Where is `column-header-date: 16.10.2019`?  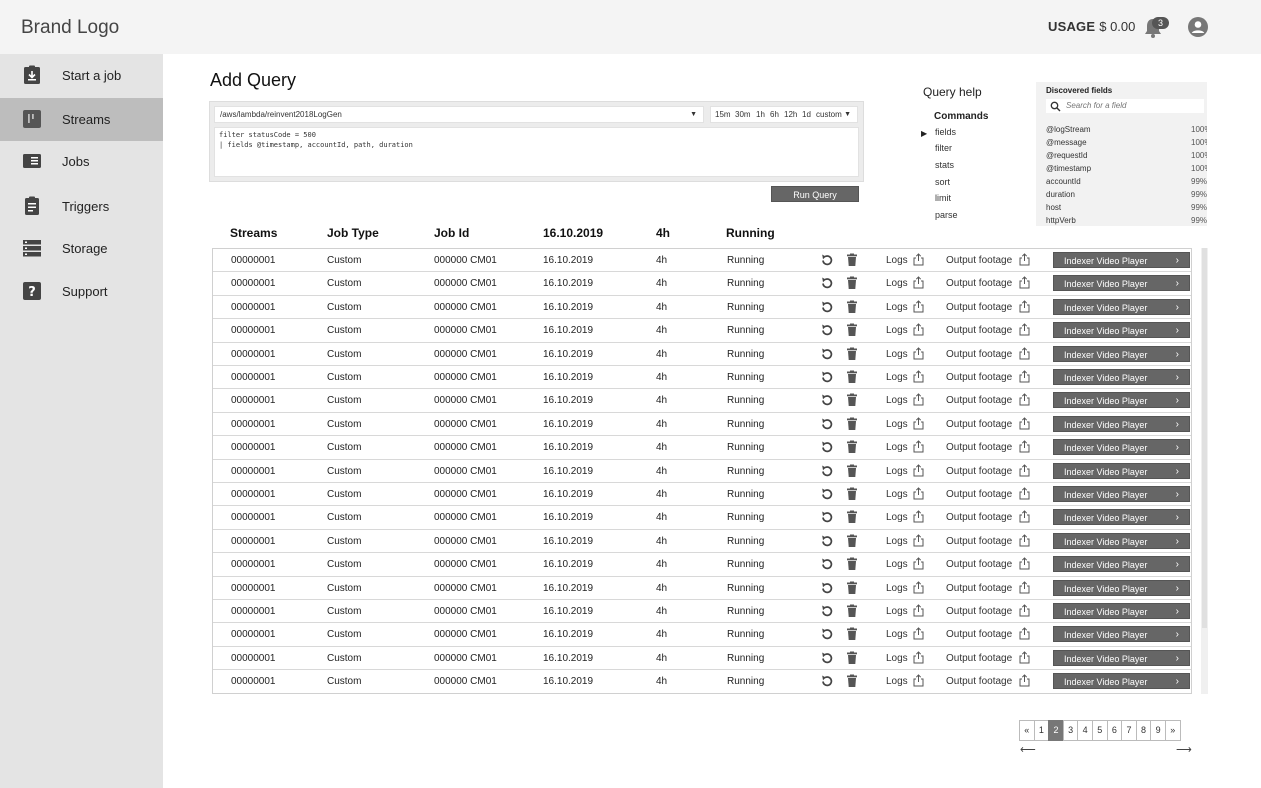 column-header-date: 16.10.2019 is located at coordinates (573, 233).